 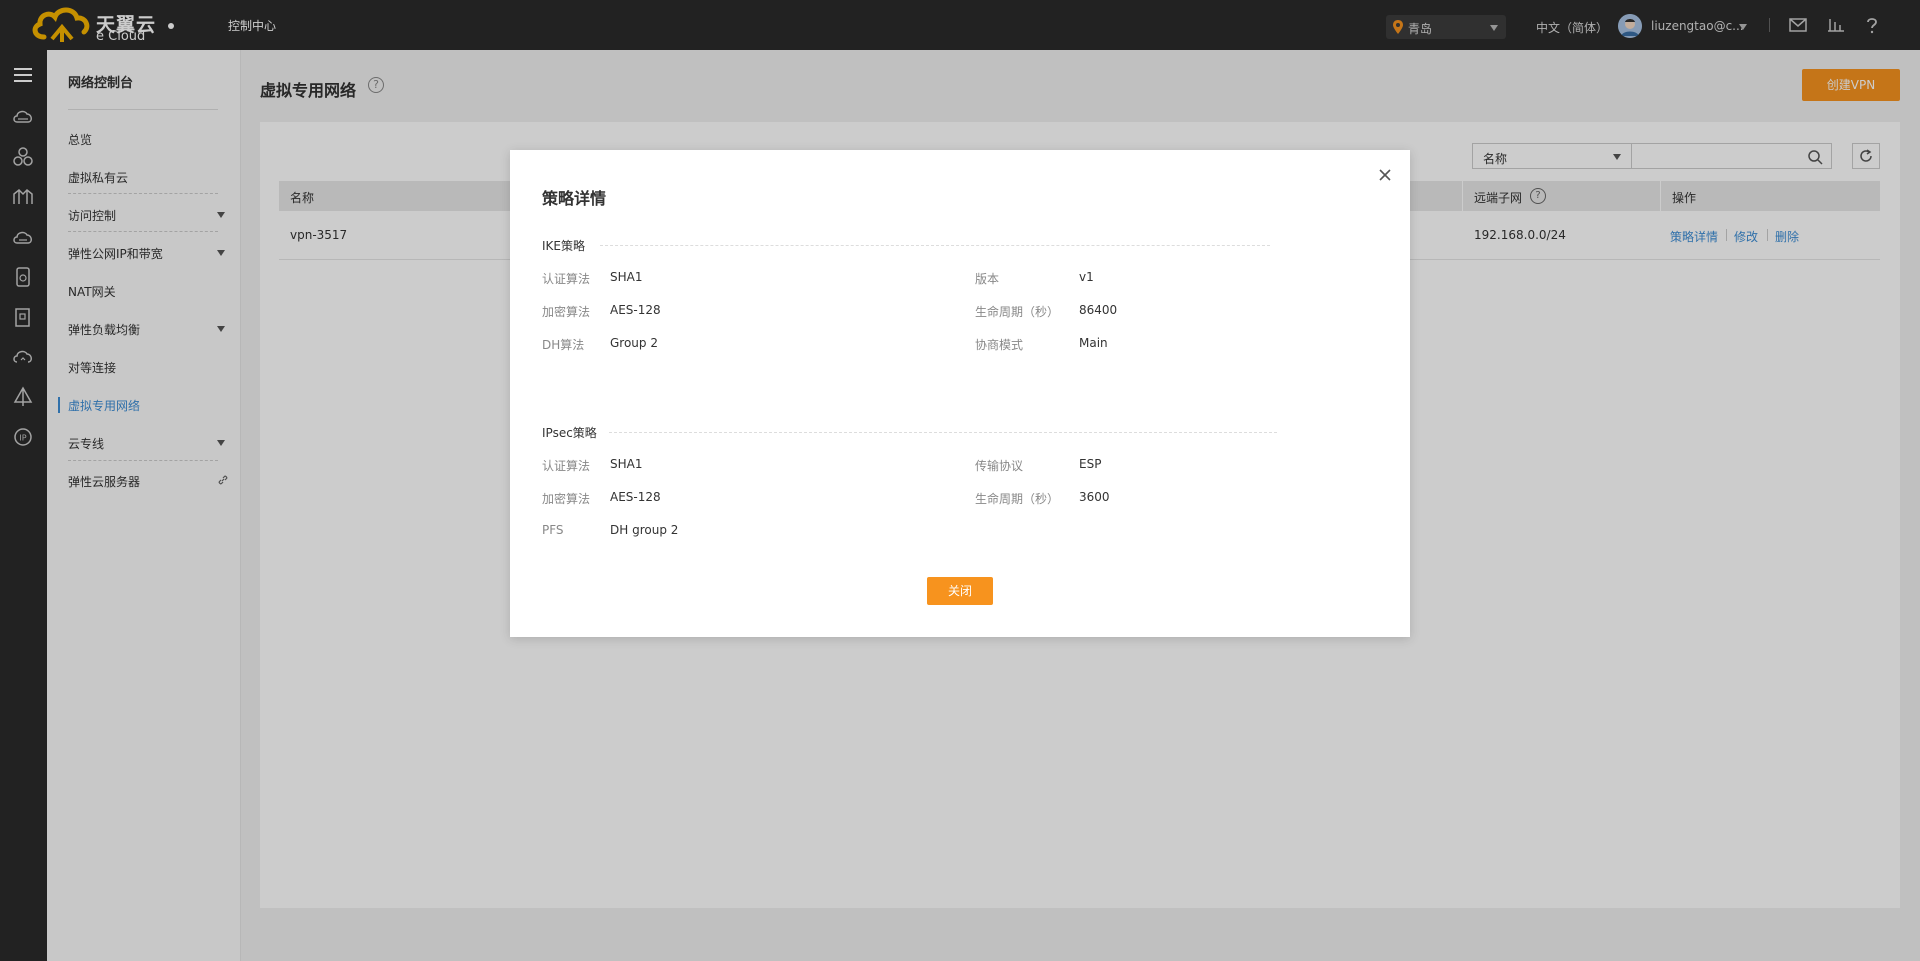 I want to click on ipsec-protocol-value: ESP, so click(x=1090, y=464).